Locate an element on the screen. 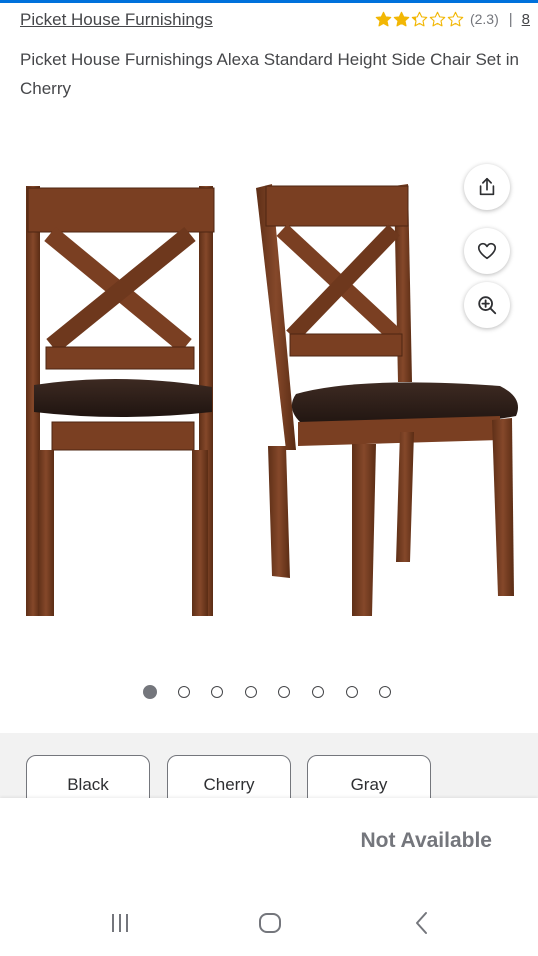 This screenshot has width=538, height=956. zoom-in-icon is located at coordinates (487, 305).